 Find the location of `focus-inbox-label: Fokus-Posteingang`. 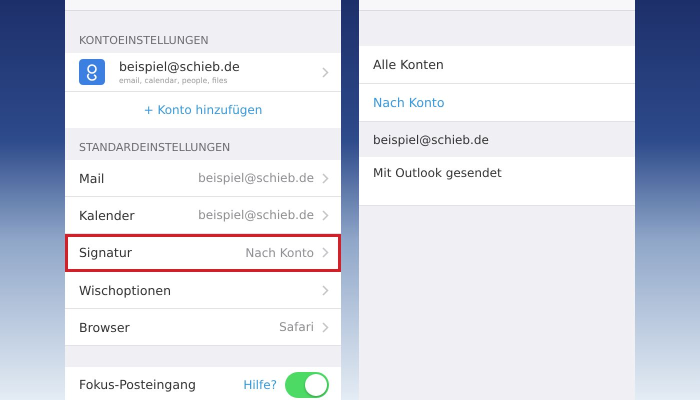

focus-inbox-label: Fokus-Posteingang is located at coordinates (137, 384).